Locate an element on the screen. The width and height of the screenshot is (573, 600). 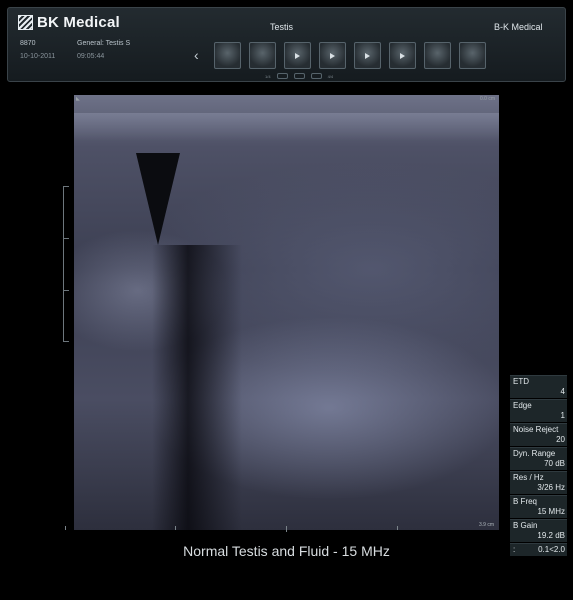
param-label: B Freq is located at coordinates (525, 501).